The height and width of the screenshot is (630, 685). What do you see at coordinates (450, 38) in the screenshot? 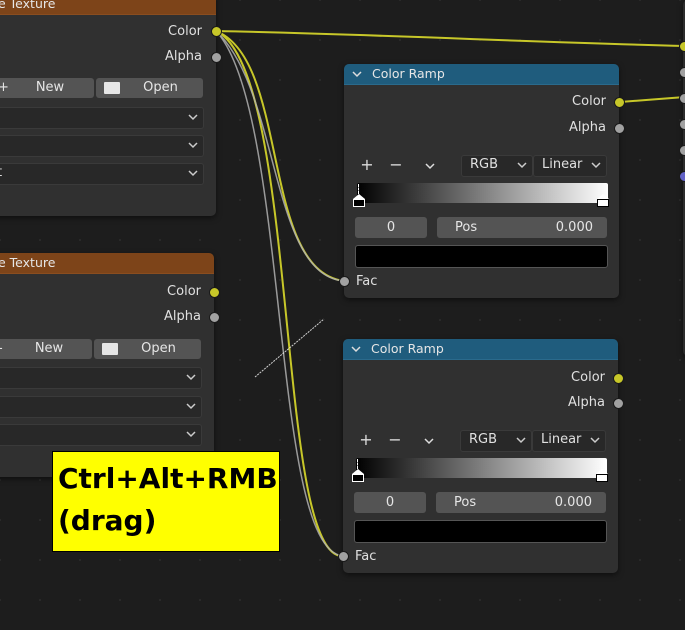
I see `link-color-to-right-node` at bounding box center [450, 38].